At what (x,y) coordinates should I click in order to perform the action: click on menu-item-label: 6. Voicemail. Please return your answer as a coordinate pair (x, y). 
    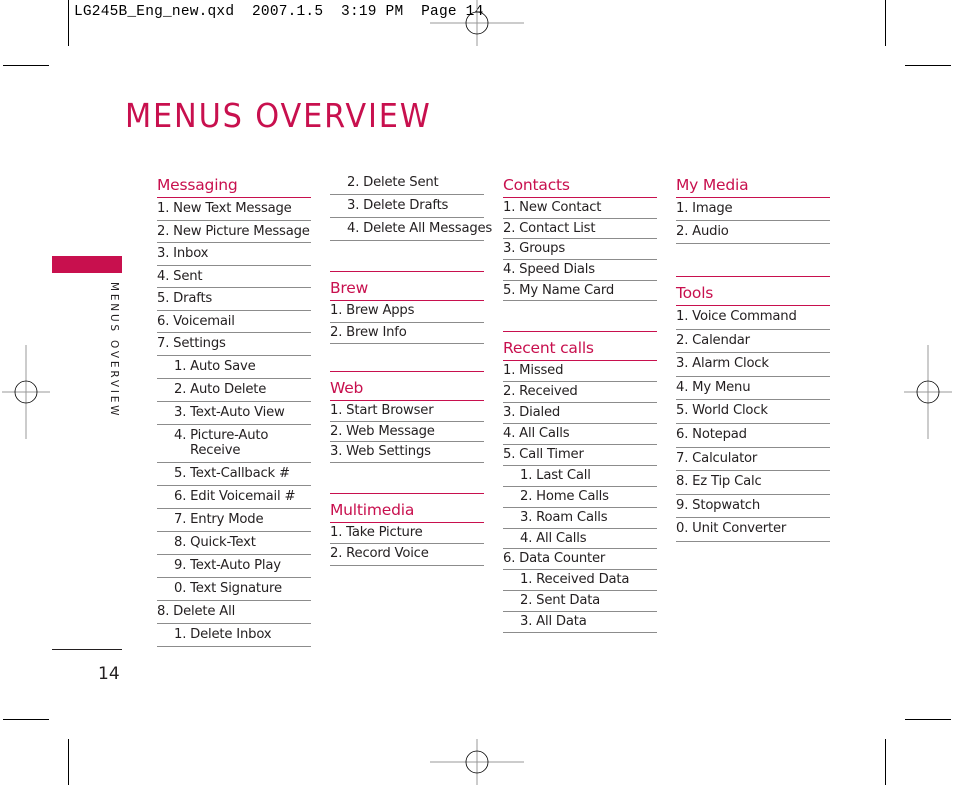
    Looking at the image, I should click on (196, 321).